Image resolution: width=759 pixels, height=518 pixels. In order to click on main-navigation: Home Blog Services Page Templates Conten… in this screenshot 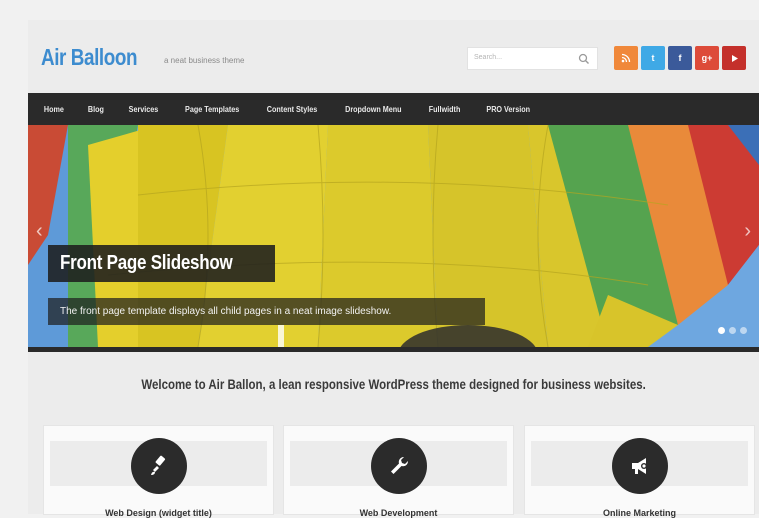, I will do `click(393, 109)`.